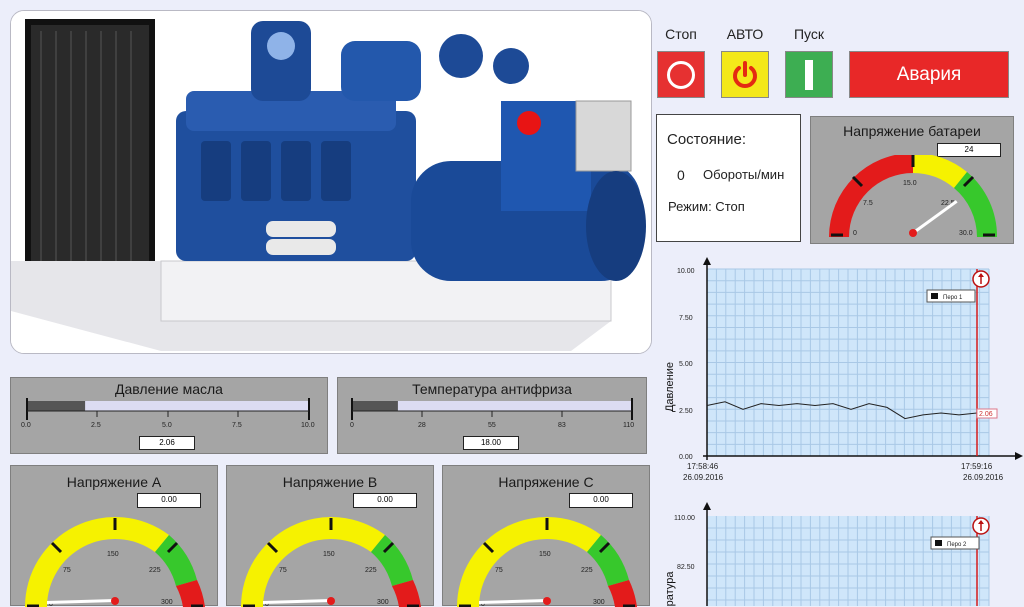  What do you see at coordinates (938, 543) in the screenshot?
I see `temperature-legend-swatch` at bounding box center [938, 543].